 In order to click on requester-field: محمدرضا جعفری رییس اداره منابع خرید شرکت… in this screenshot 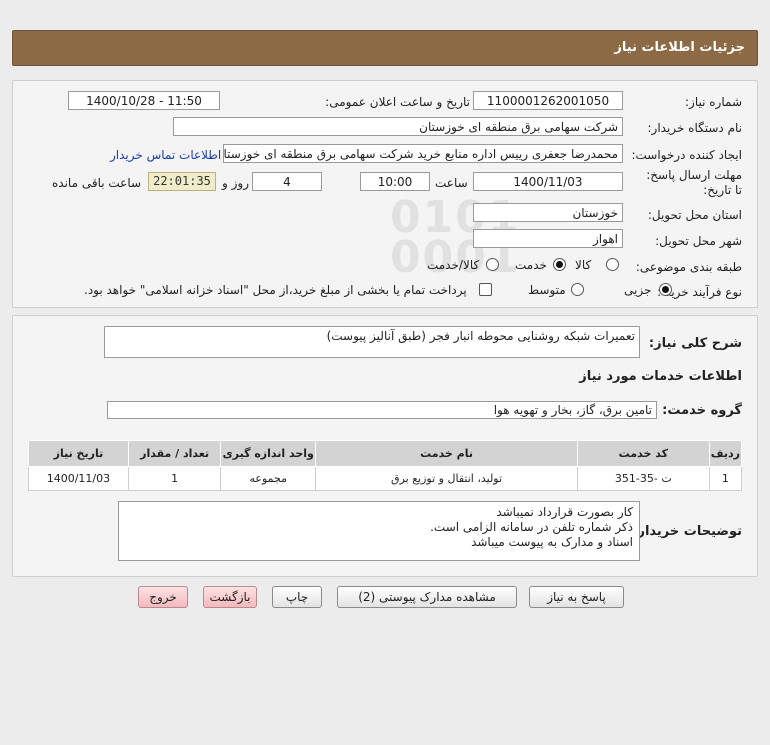, I will do `click(423, 153)`.